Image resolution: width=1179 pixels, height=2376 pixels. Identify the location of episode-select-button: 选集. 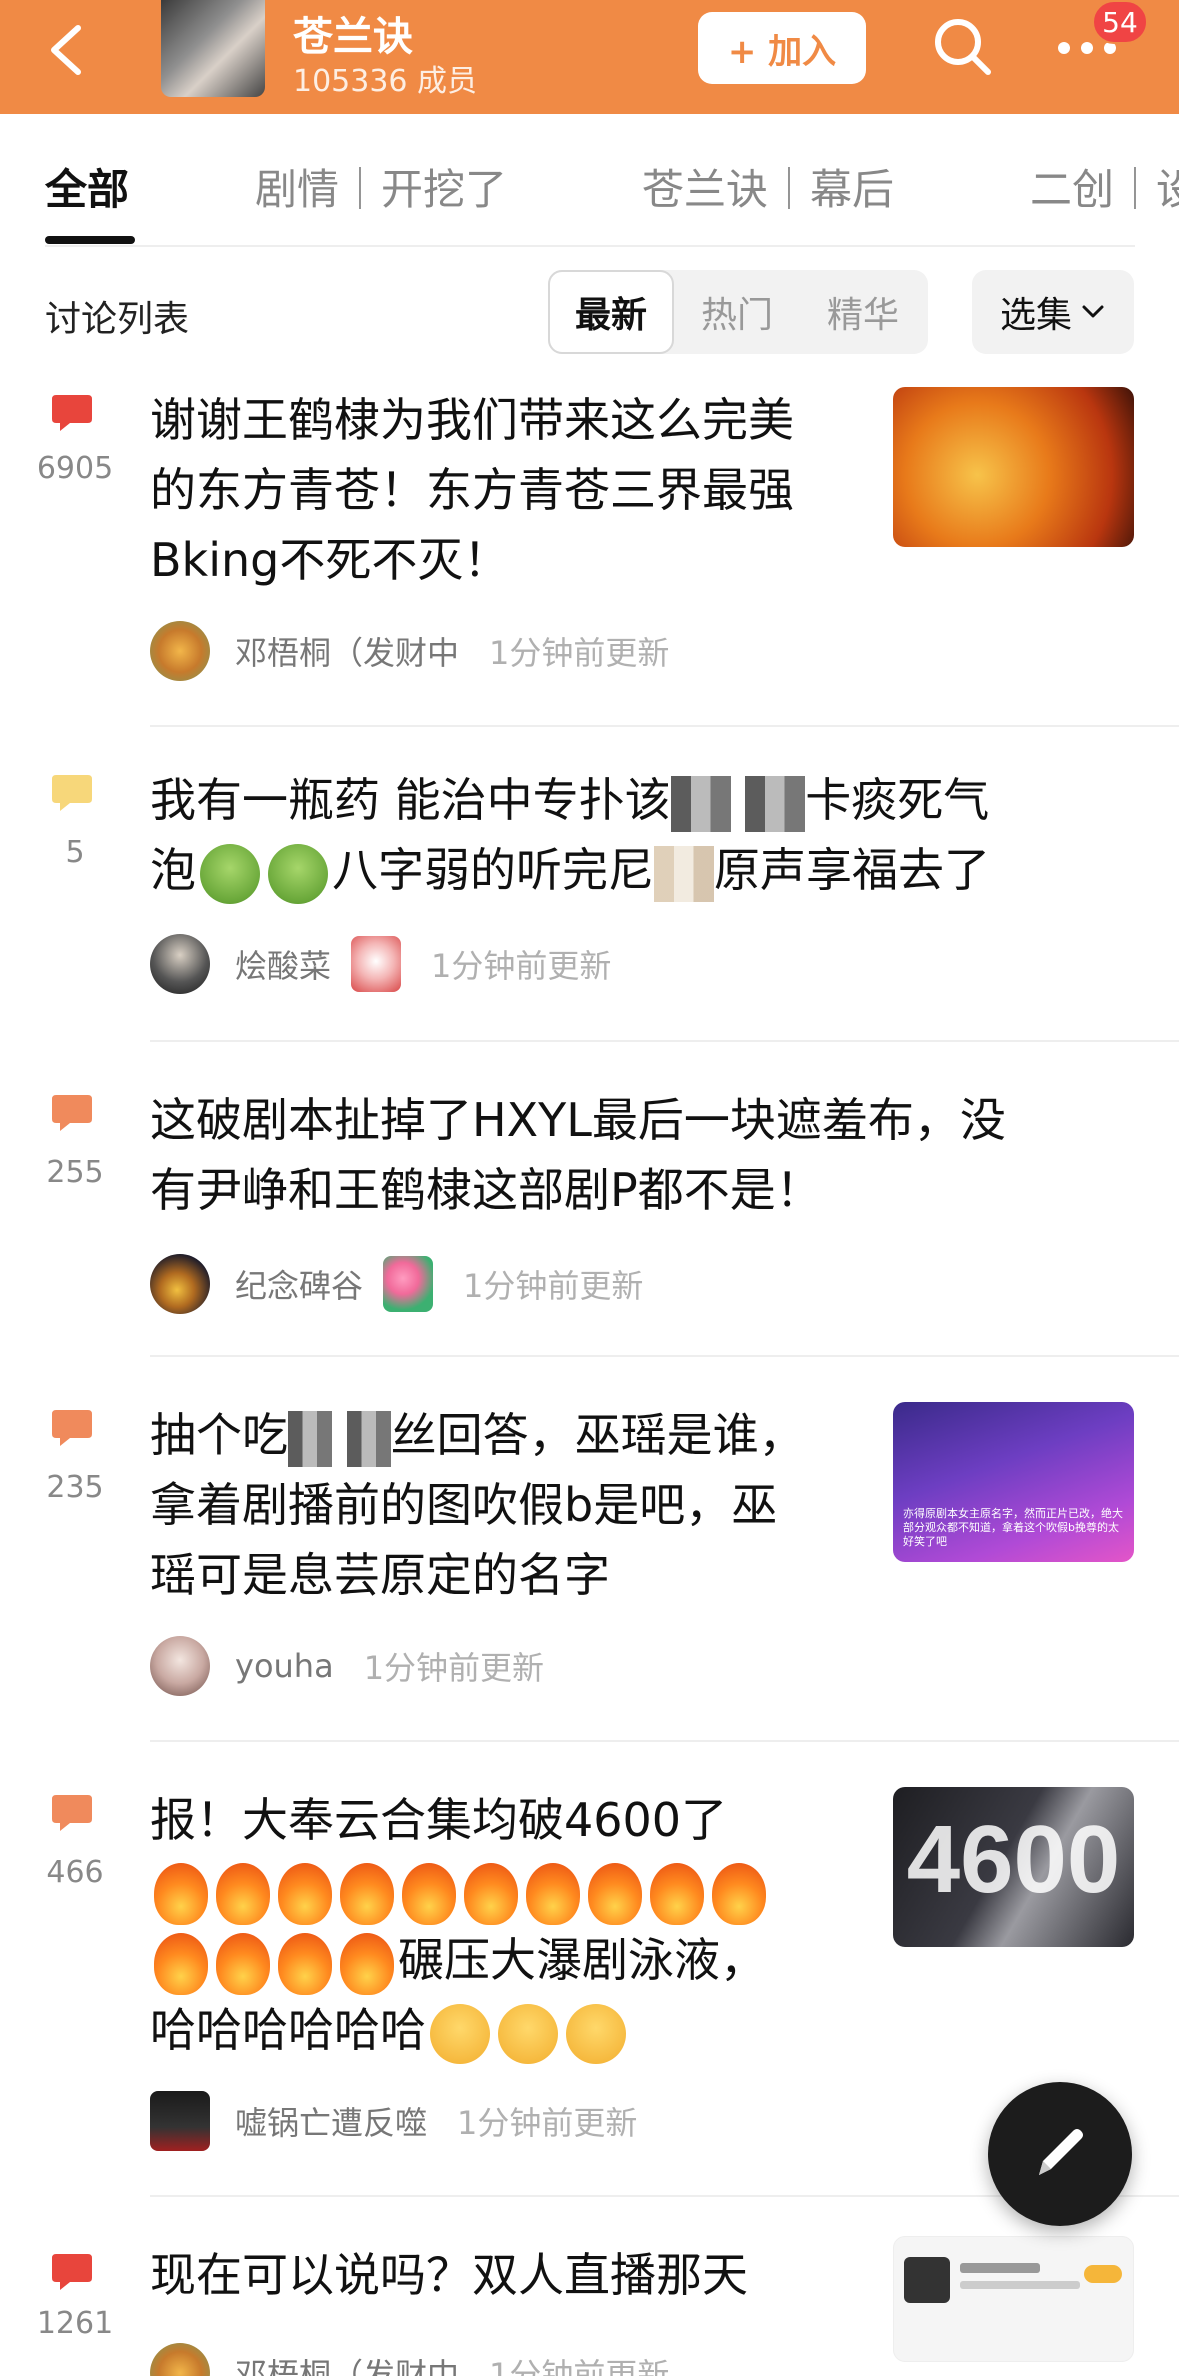
(1053, 312).